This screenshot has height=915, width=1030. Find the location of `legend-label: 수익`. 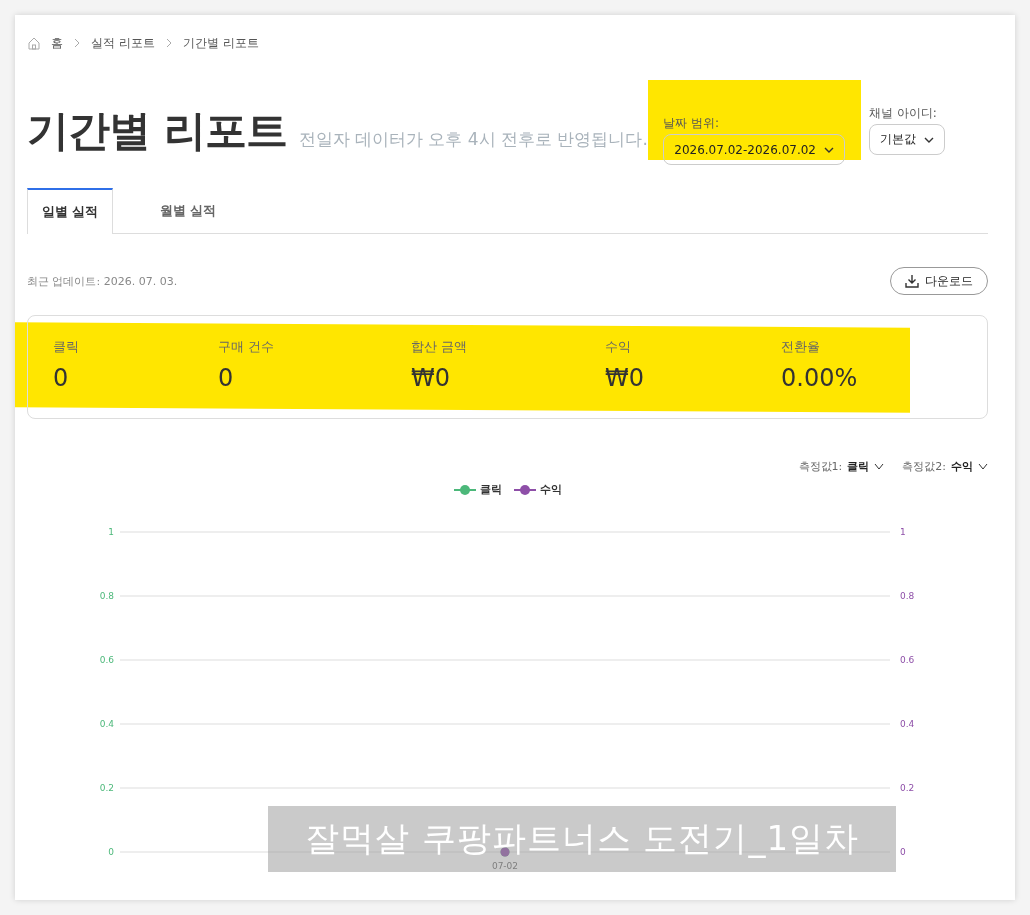

legend-label: 수익 is located at coordinates (550, 489).